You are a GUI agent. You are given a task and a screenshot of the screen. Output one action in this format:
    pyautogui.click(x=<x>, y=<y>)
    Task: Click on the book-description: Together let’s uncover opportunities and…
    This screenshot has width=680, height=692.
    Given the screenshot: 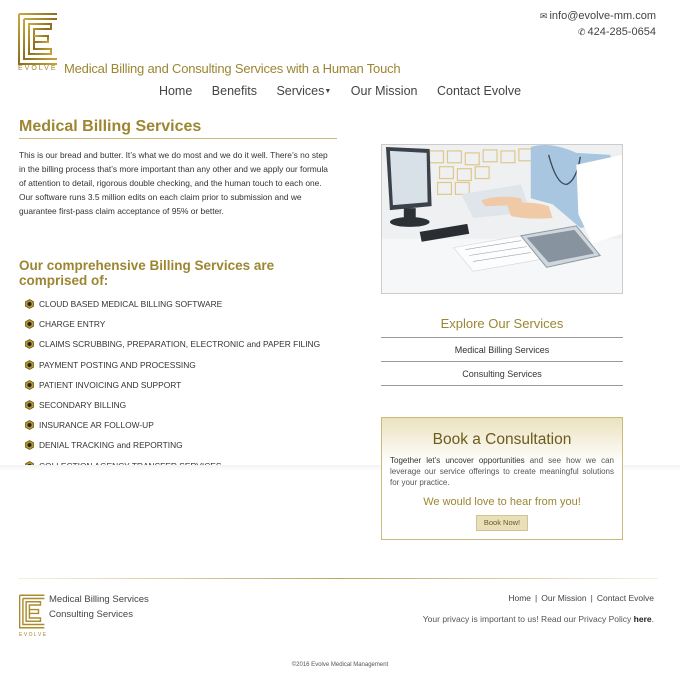 What is the action you would take?
    pyautogui.click(x=502, y=468)
    